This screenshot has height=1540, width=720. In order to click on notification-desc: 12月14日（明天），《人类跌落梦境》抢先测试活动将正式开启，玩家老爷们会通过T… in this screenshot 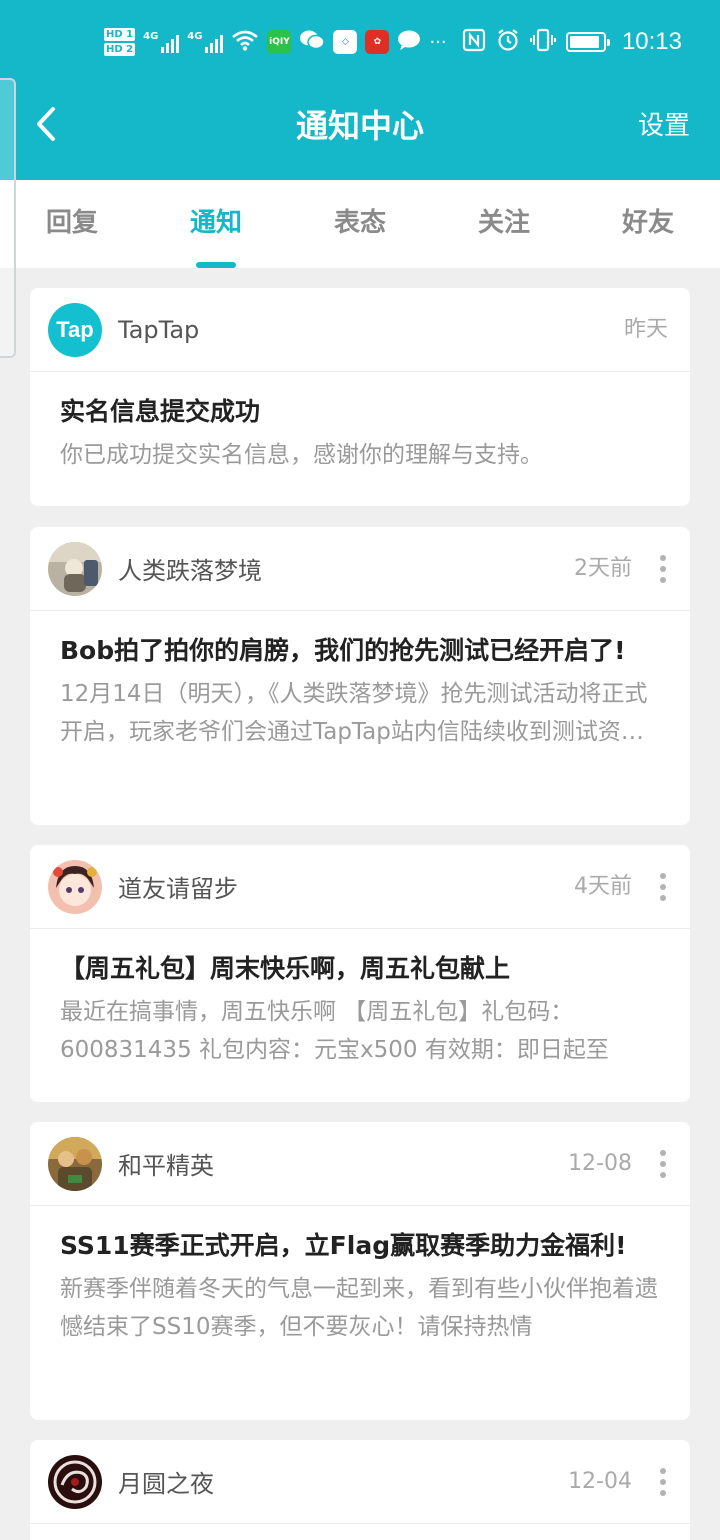, I will do `click(354, 713)`.